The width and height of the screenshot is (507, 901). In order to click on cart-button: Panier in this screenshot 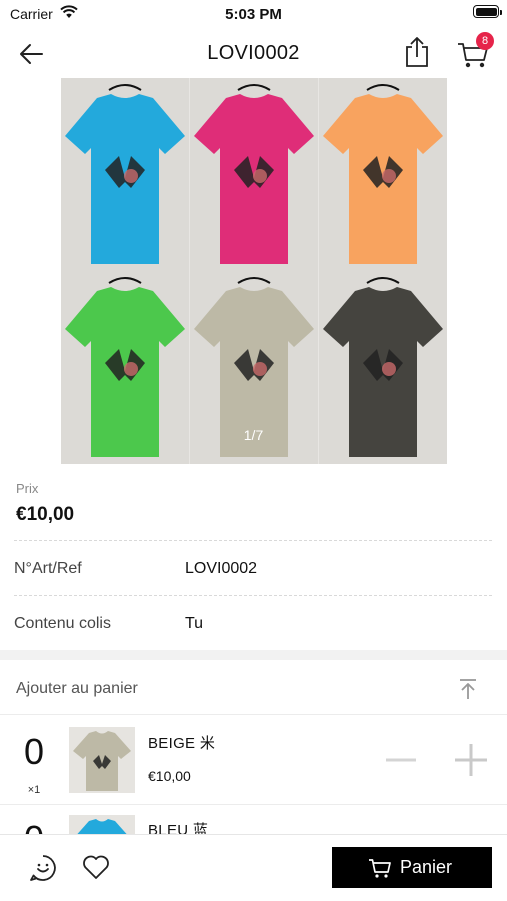, I will do `click(412, 867)`.